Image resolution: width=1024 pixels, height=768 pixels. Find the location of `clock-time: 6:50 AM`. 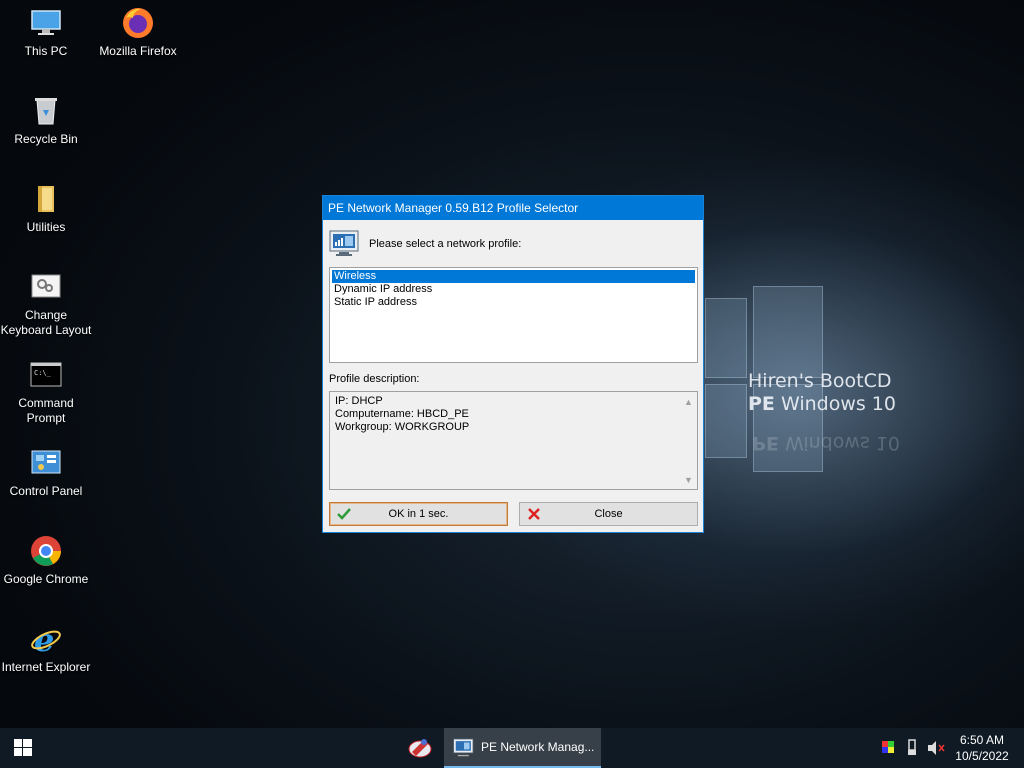

clock-time: 6:50 AM is located at coordinates (982, 740).